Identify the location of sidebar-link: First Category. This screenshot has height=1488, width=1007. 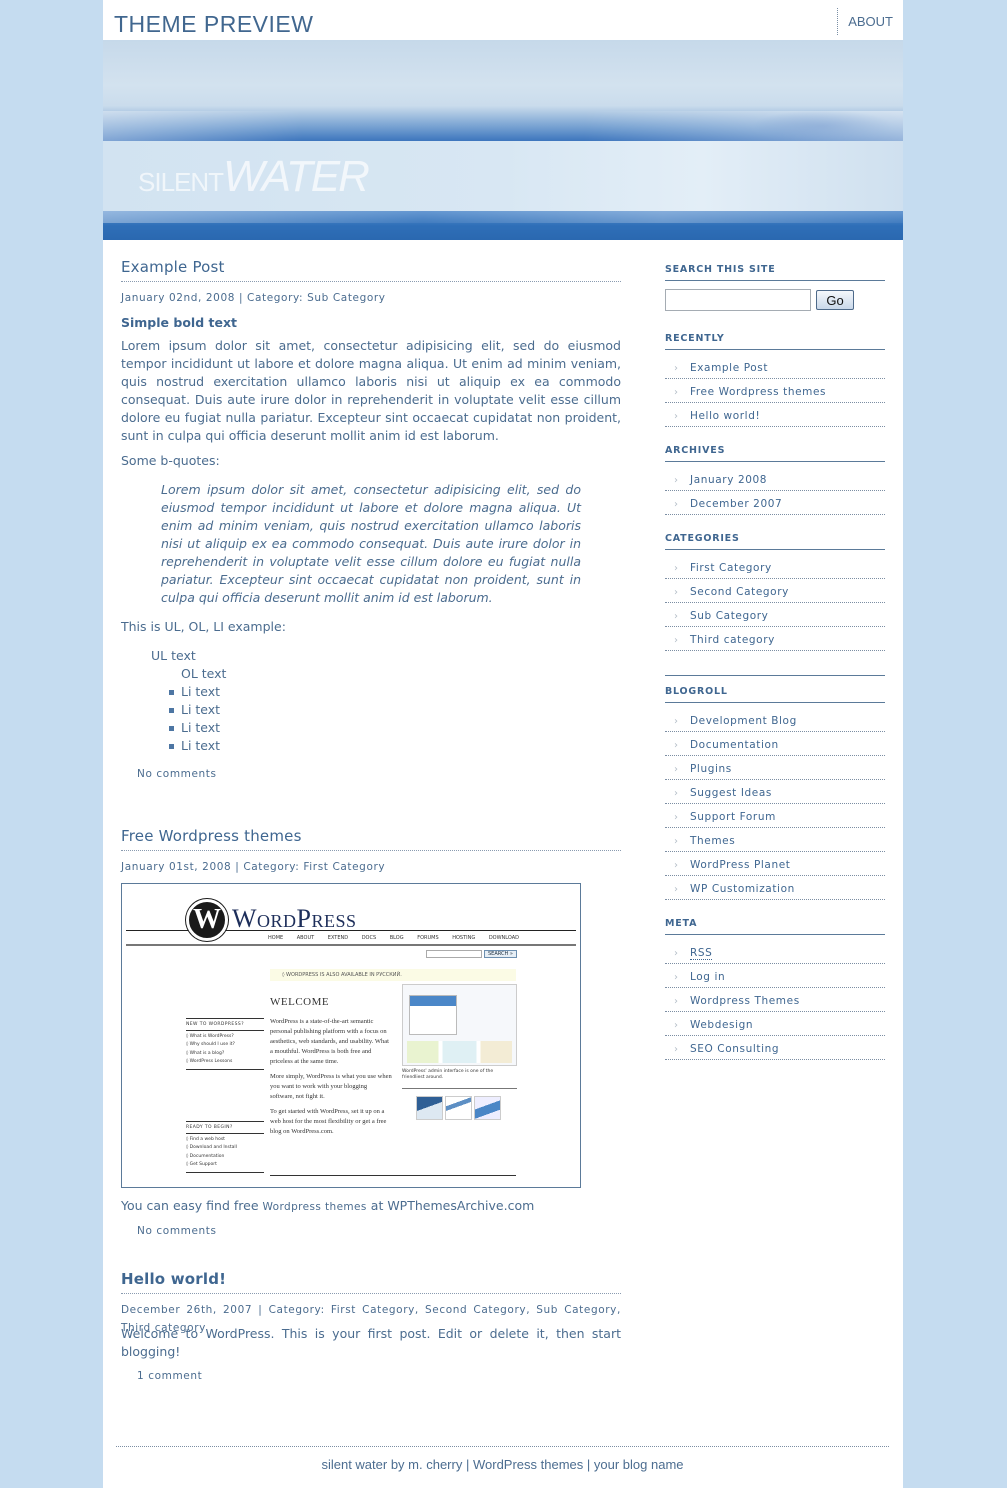
(731, 568).